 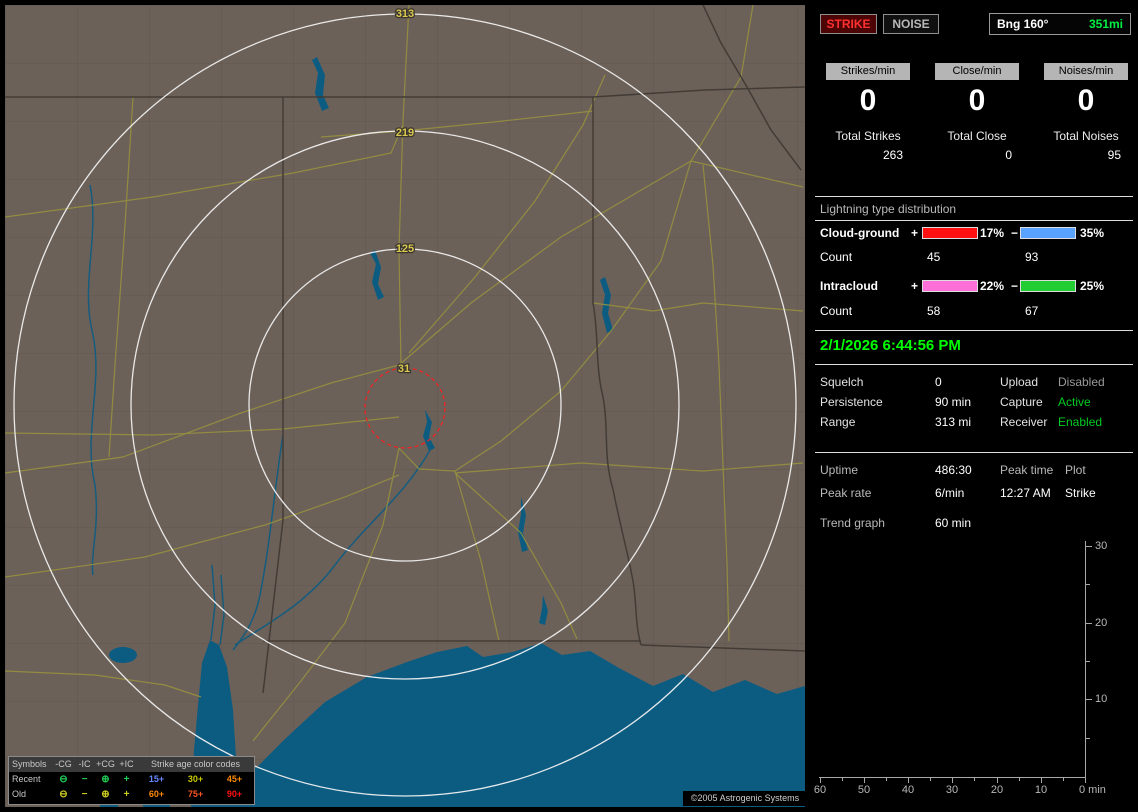 What do you see at coordinates (977, 100) in the screenshot?
I see `close-per-min-value: 0` at bounding box center [977, 100].